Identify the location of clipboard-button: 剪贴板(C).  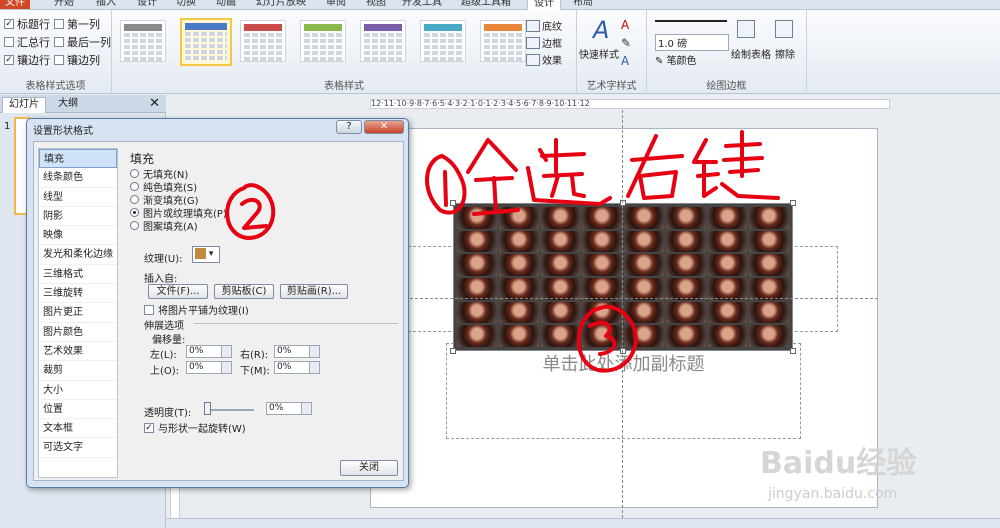
(244, 291).